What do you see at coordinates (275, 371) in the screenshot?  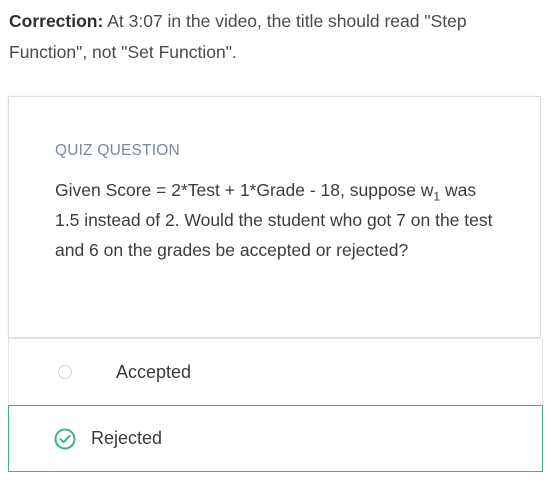 I see `option-accepted: Accepted` at bounding box center [275, 371].